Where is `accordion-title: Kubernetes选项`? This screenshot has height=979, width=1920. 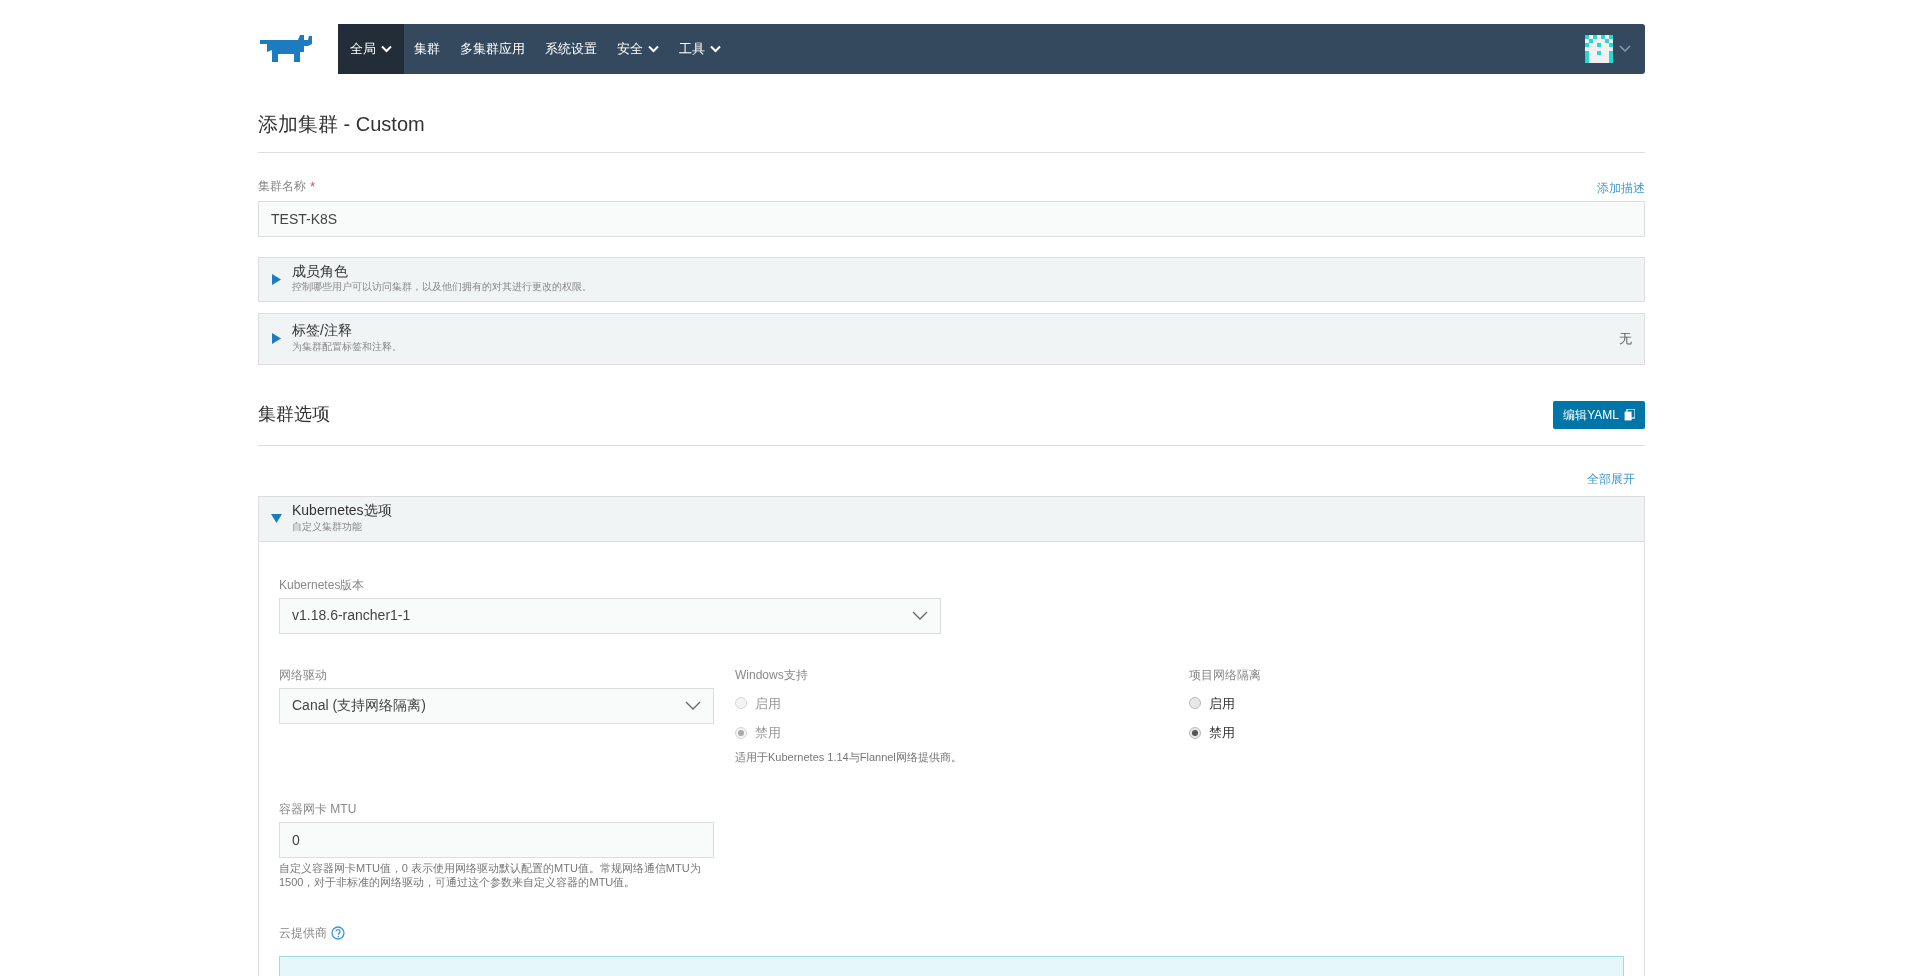 accordion-title: Kubernetes选项 is located at coordinates (342, 511).